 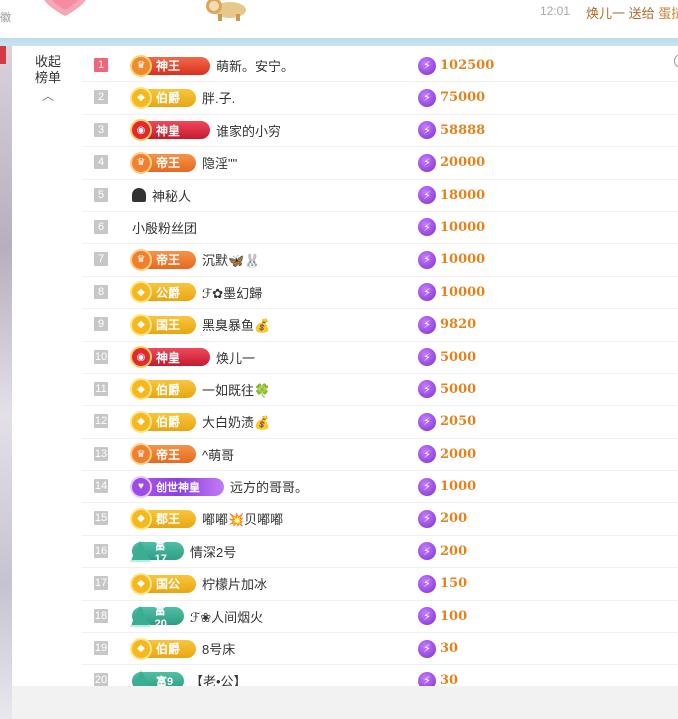 What do you see at coordinates (101, 291) in the screenshot?
I see `rank-number: 8` at bounding box center [101, 291].